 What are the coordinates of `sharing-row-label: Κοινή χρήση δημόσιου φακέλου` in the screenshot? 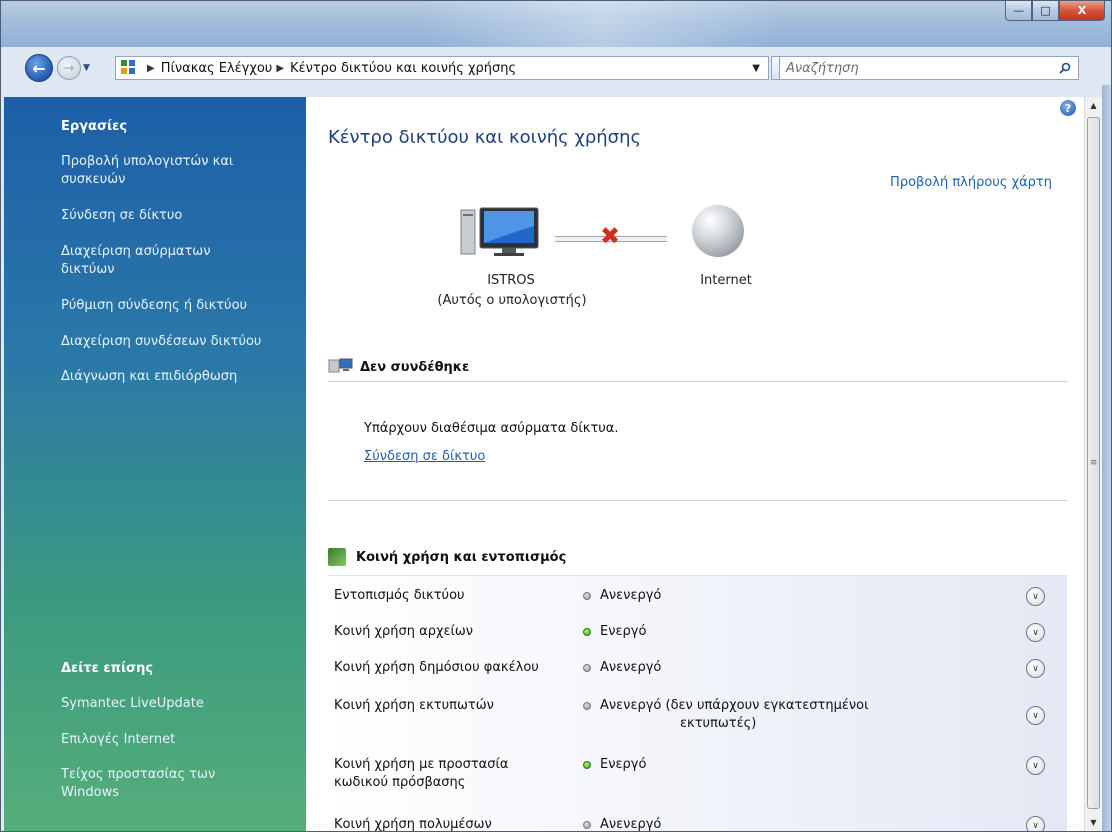 It's located at (436, 667).